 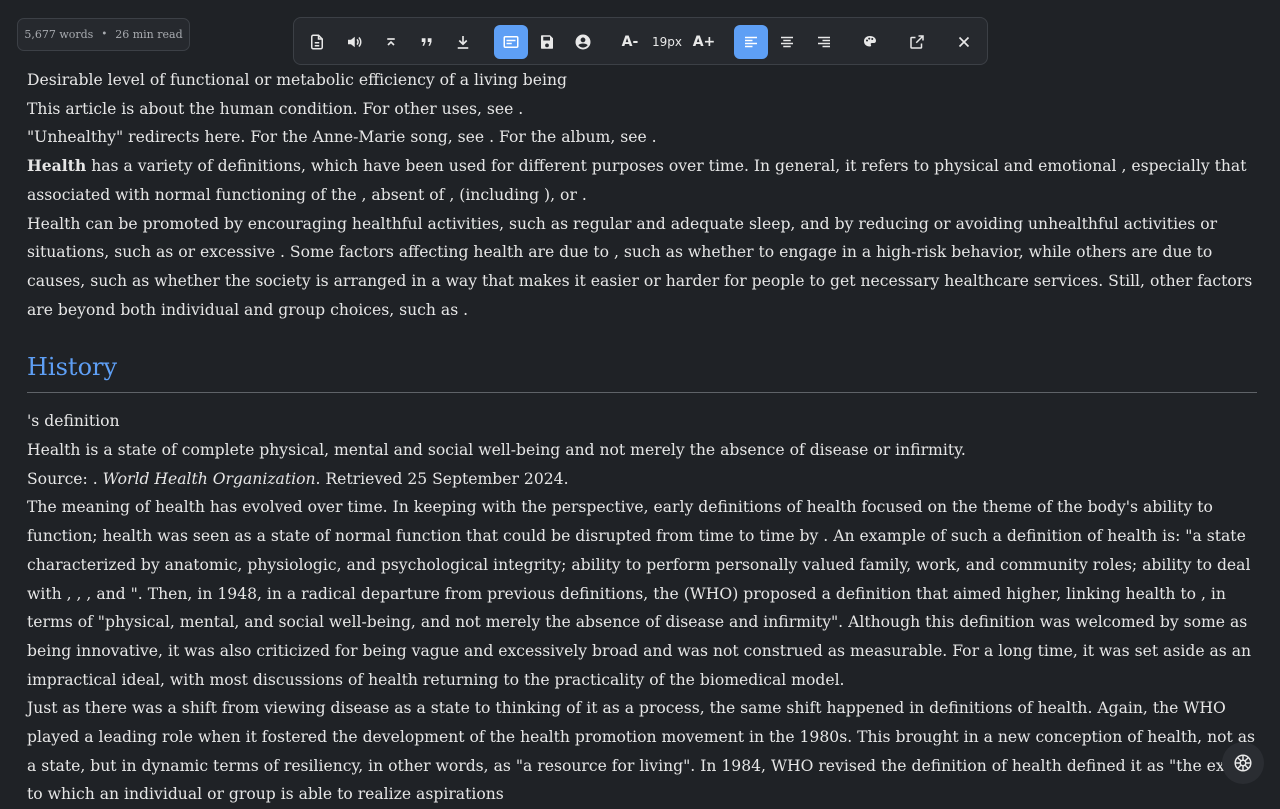 I want to click on word-count: 5,677 words, so click(x=59, y=34).